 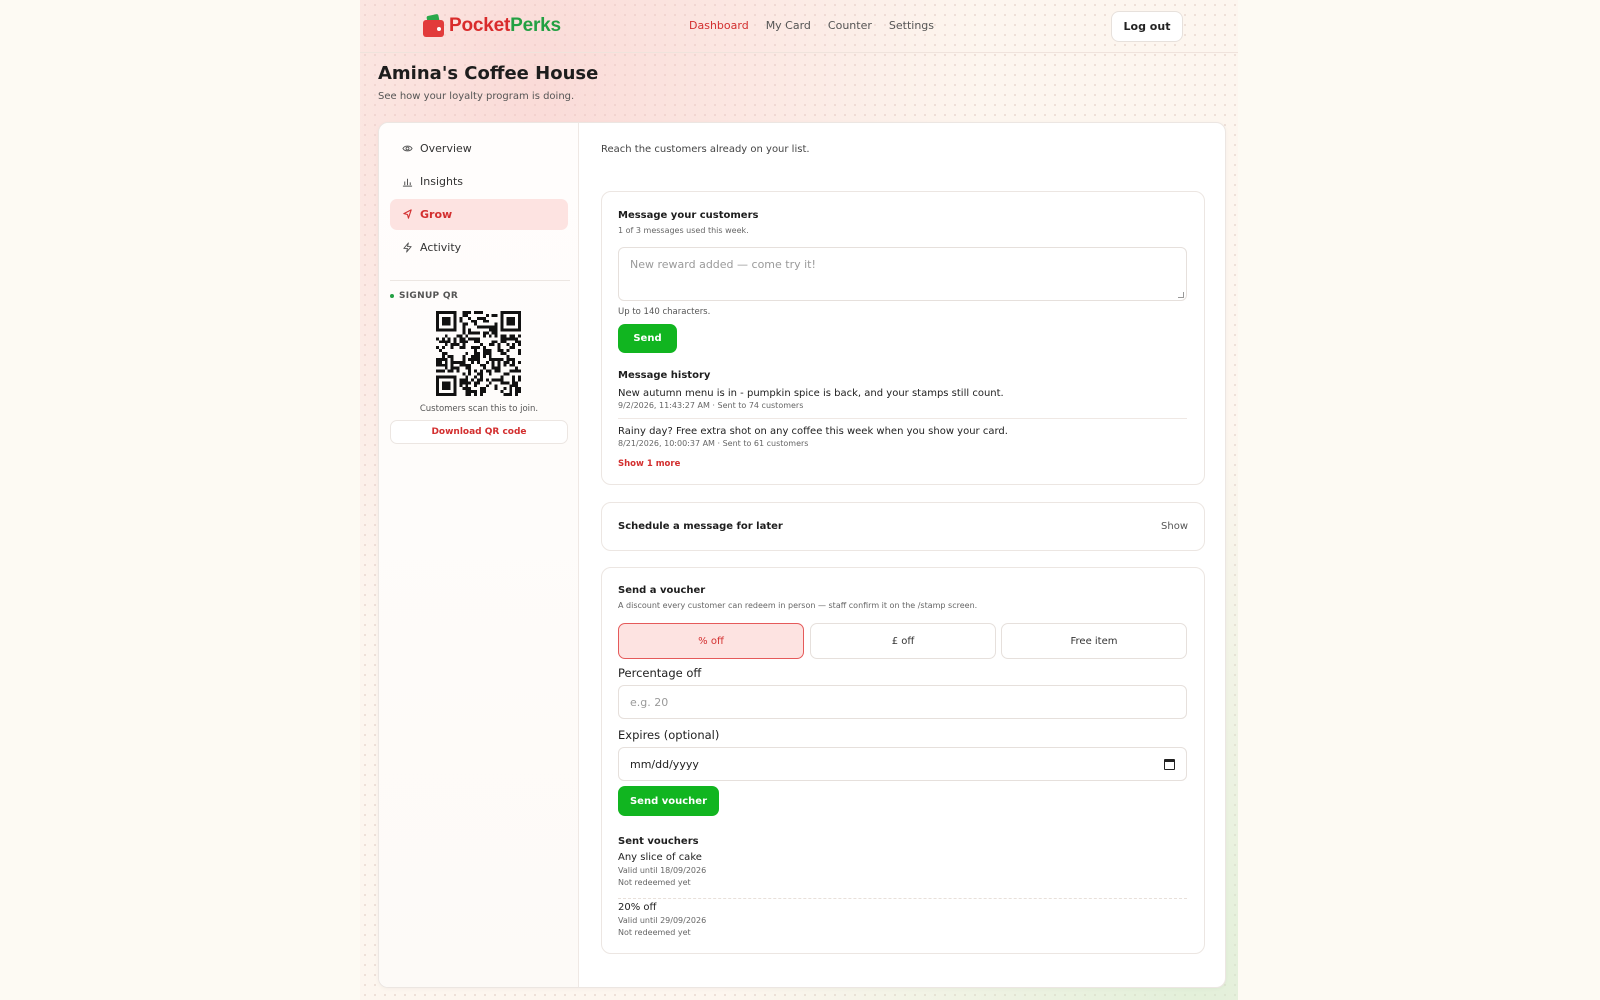 What do you see at coordinates (479, 181) in the screenshot?
I see `sidebar-item-insights: Insights` at bounding box center [479, 181].